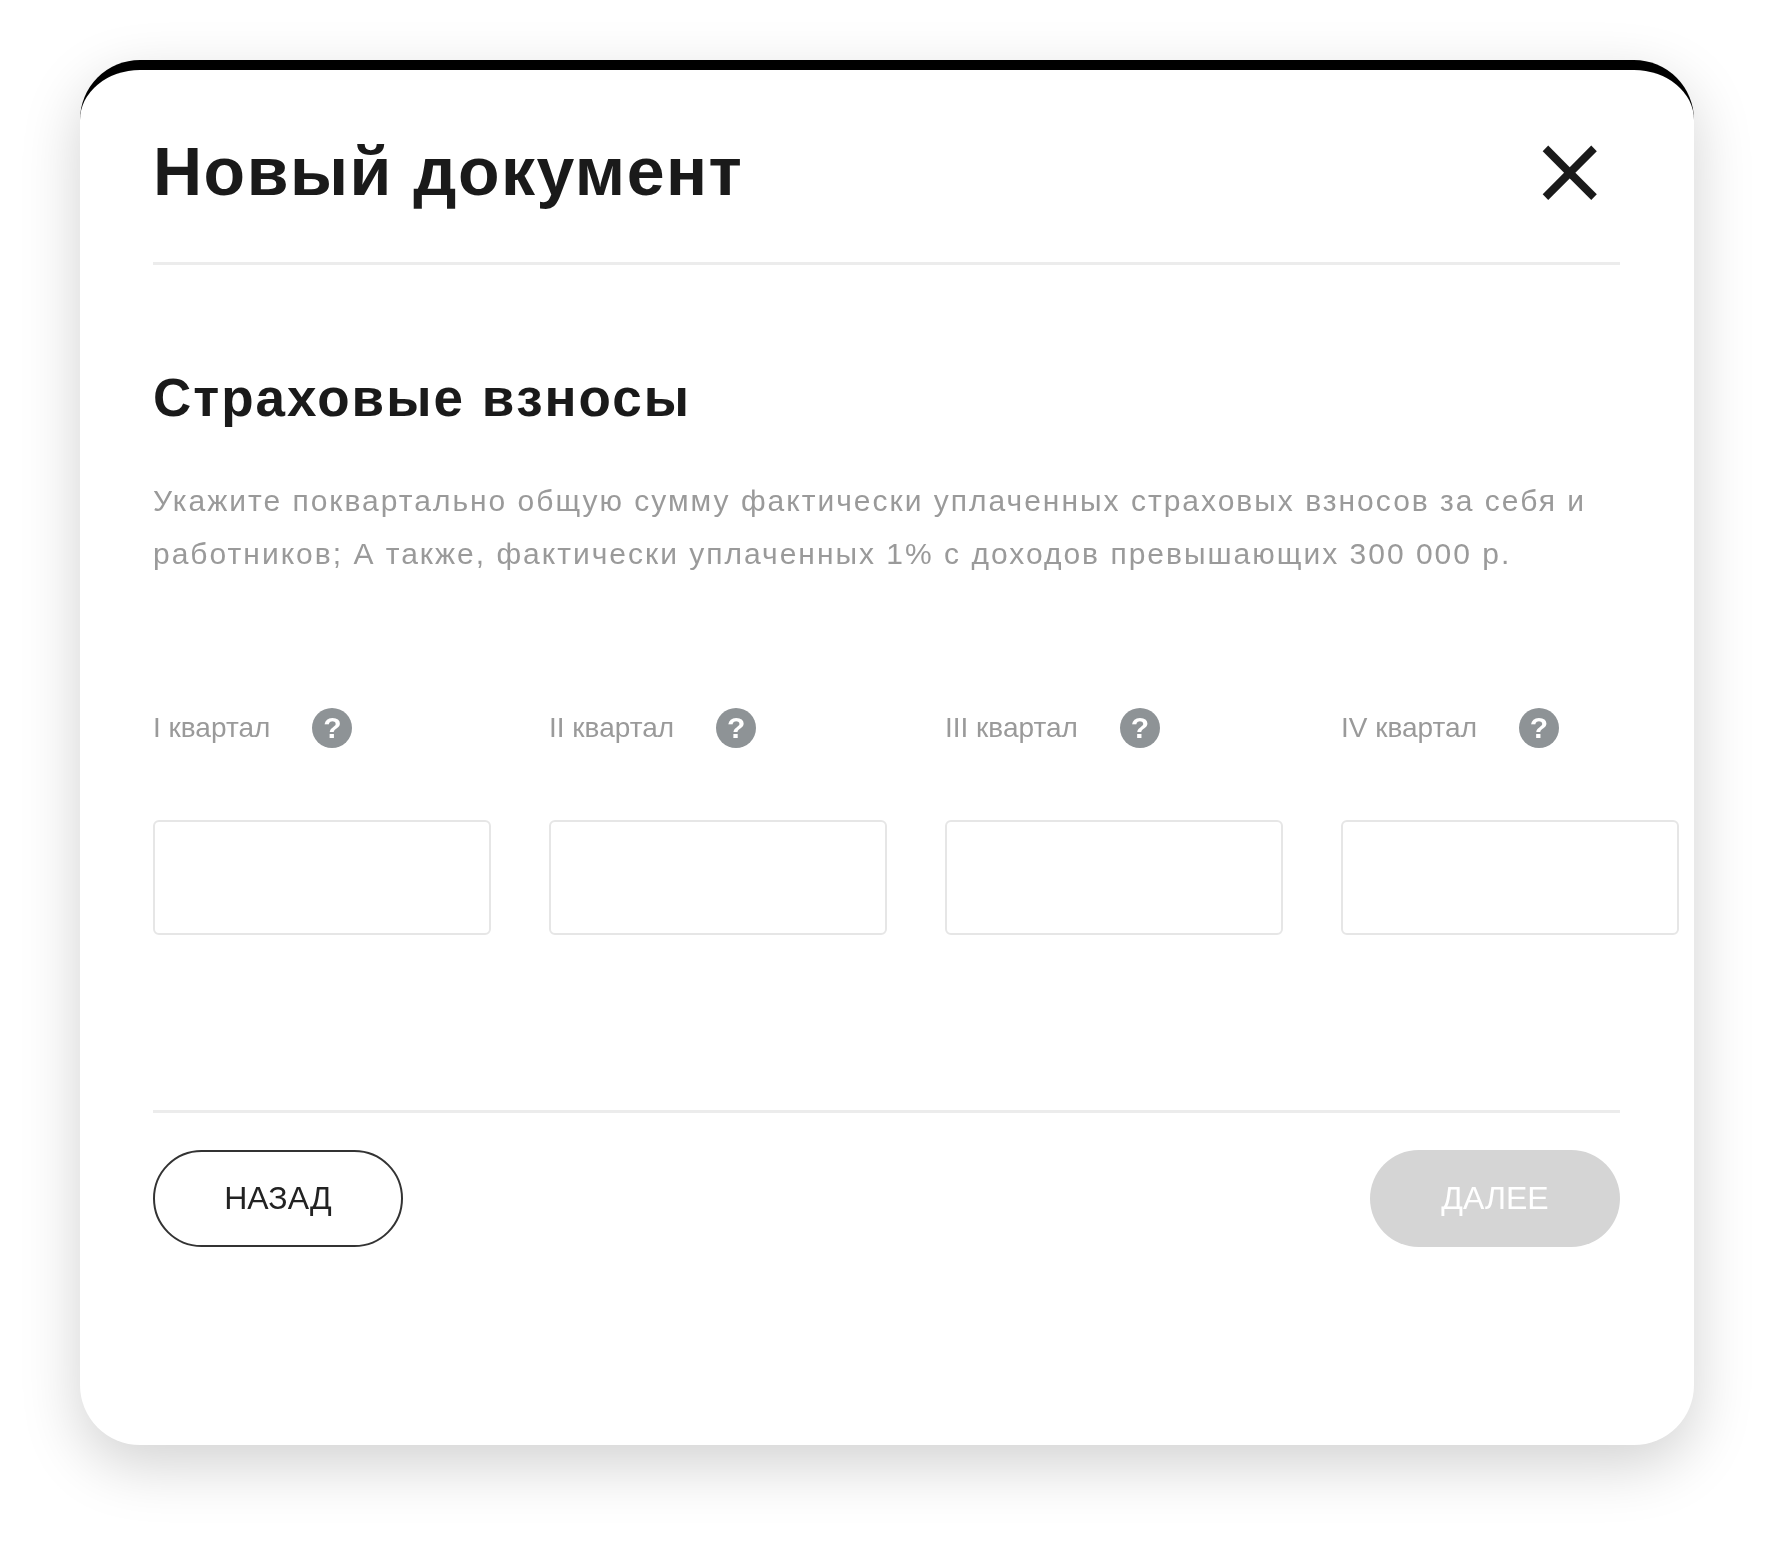 This screenshot has width=1774, height=1546. I want to click on field-label: III квартал, so click(1011, 728).